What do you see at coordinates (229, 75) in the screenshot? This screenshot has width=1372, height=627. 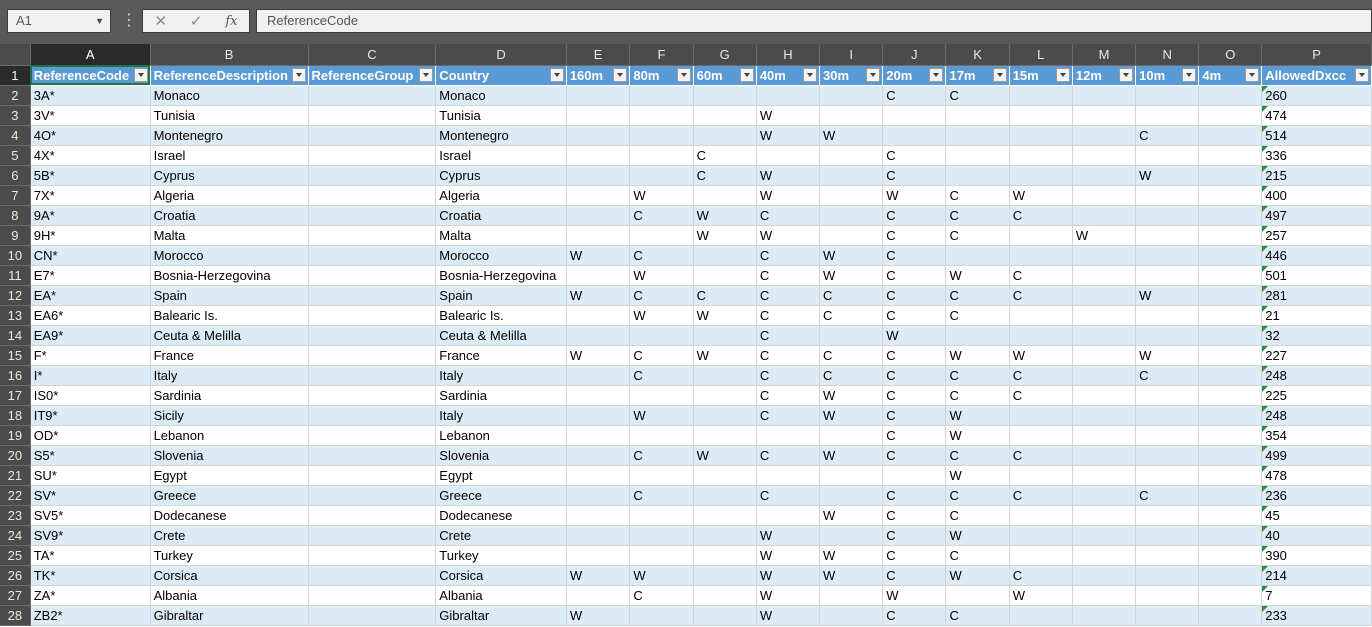 I see `header-cell: ReferenceDescription` at bounding box center [229, 75].